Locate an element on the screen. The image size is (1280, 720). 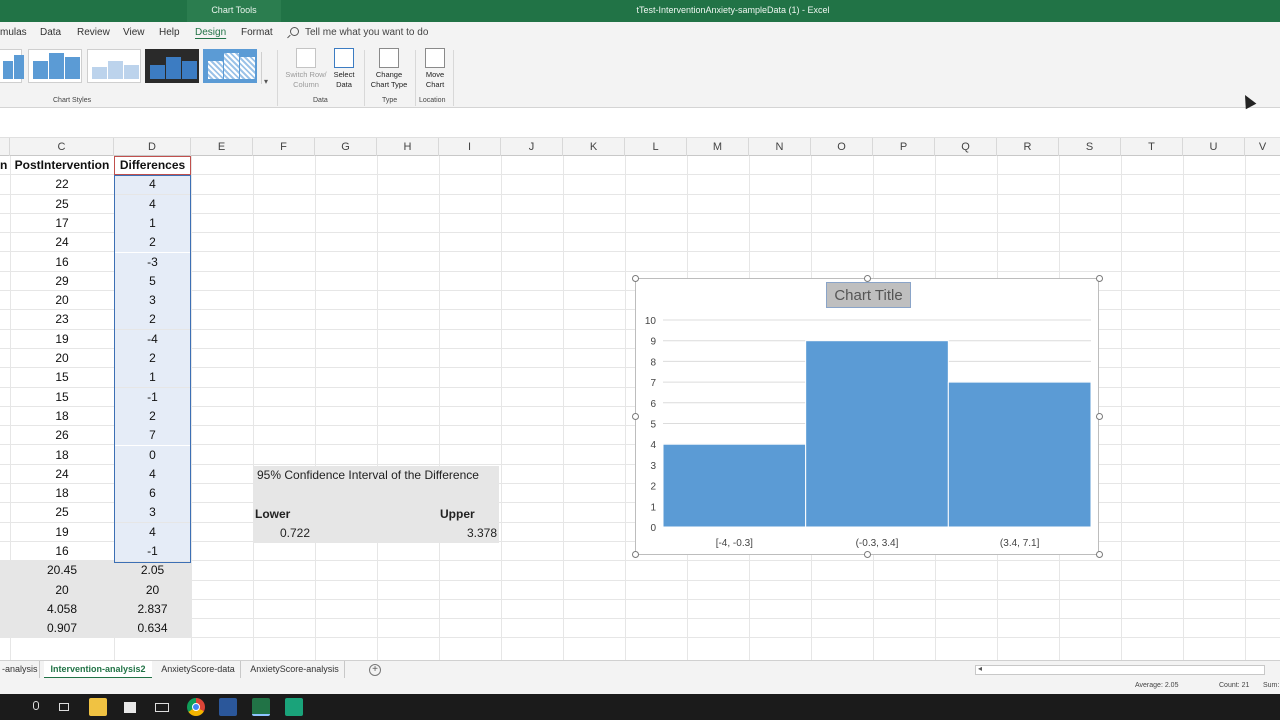
excel-icon is located at coordinates (261, 707).